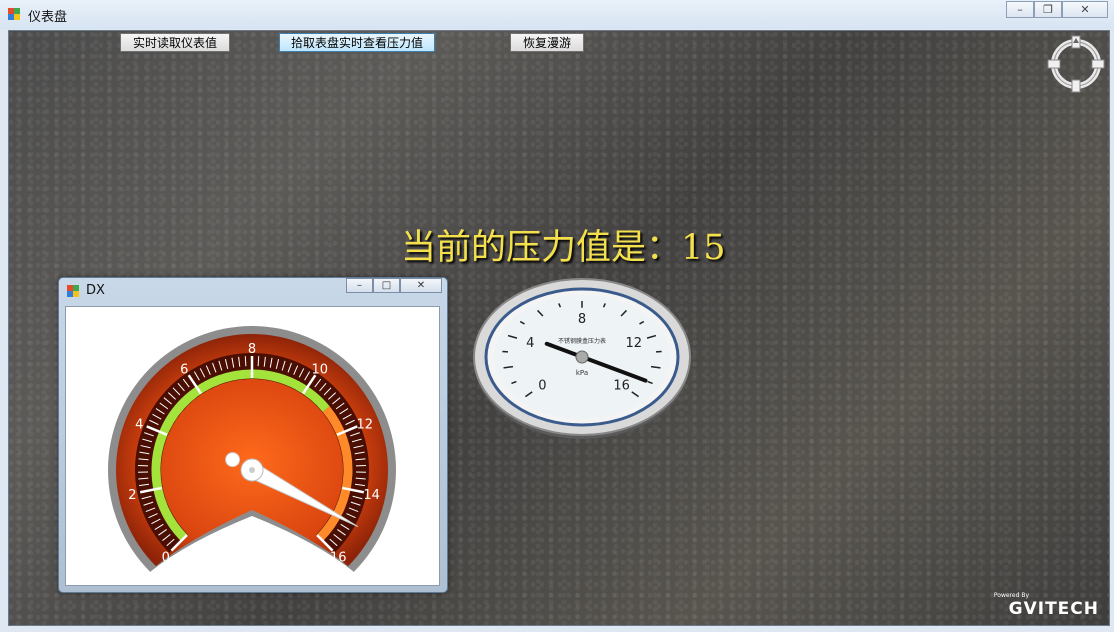 The image size is (1114, 632). I want to click on gauge3d-label: 4, so click(530, 343).